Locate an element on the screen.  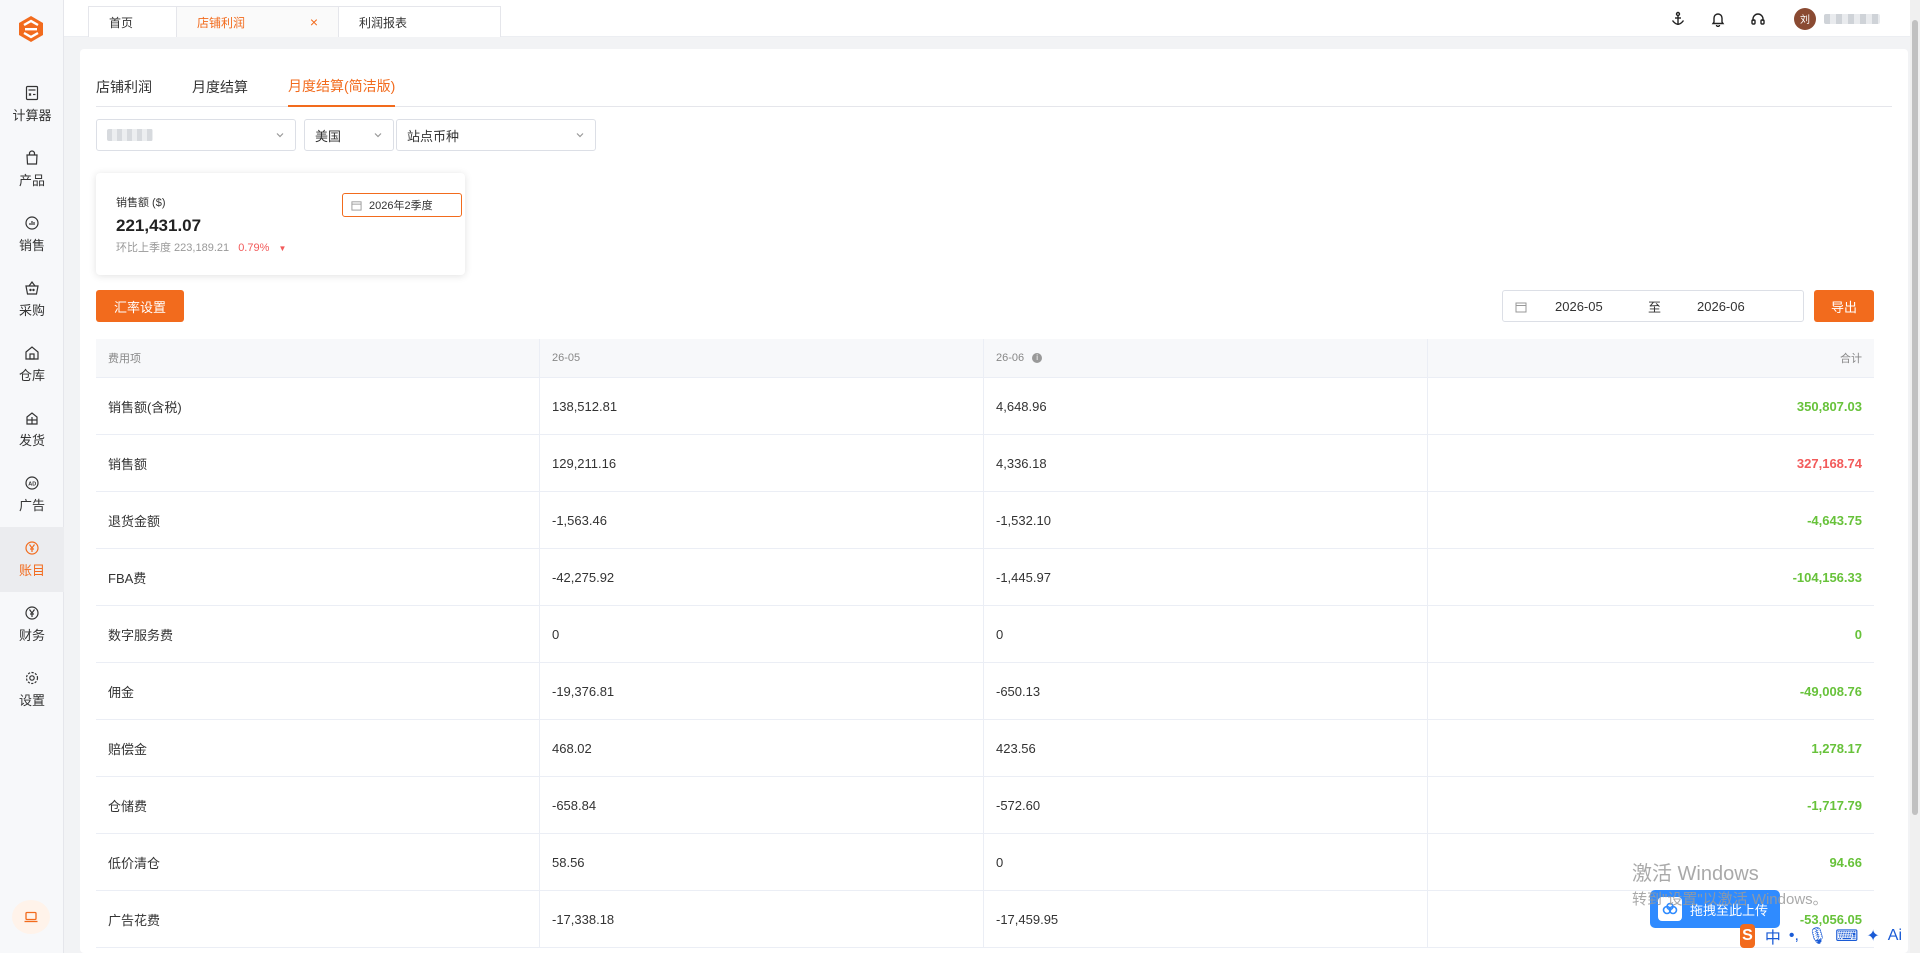
sidebar-item-accounts: 账目 is located at coordinates (32, 559).